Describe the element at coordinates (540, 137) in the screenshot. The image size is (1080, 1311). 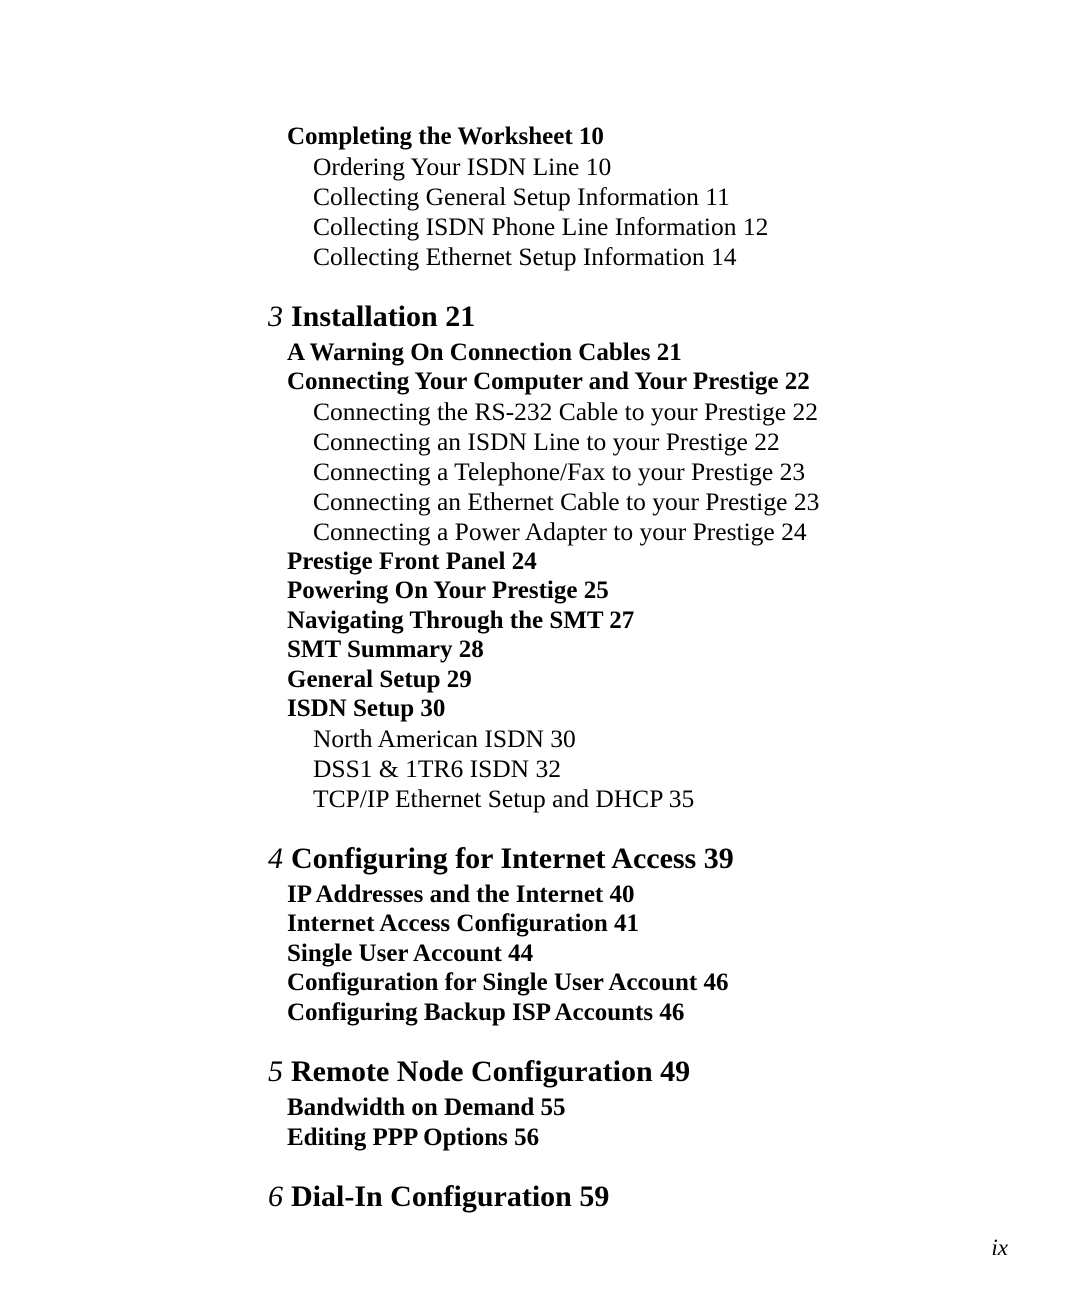
I see `toc-section-entry: Completing the Worksheet 10` at that location.